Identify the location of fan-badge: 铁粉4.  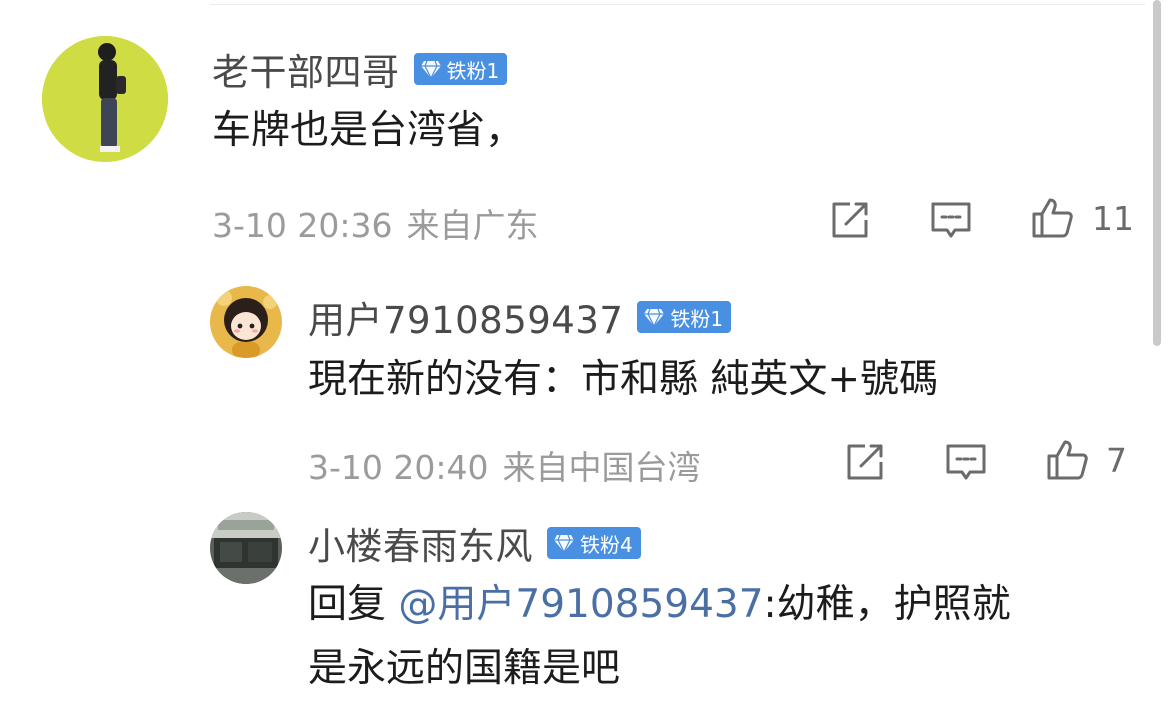
(594, 543).